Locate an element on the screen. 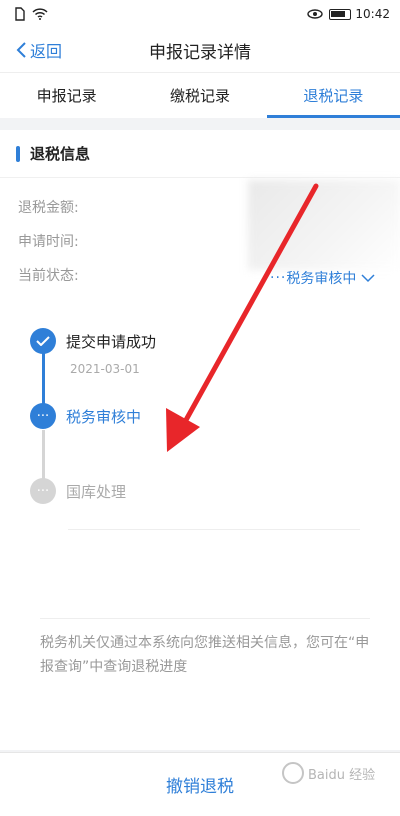 The width and height of the screenshot is (400, 816). back-button: 返回 is located at coordinates (38, 50).